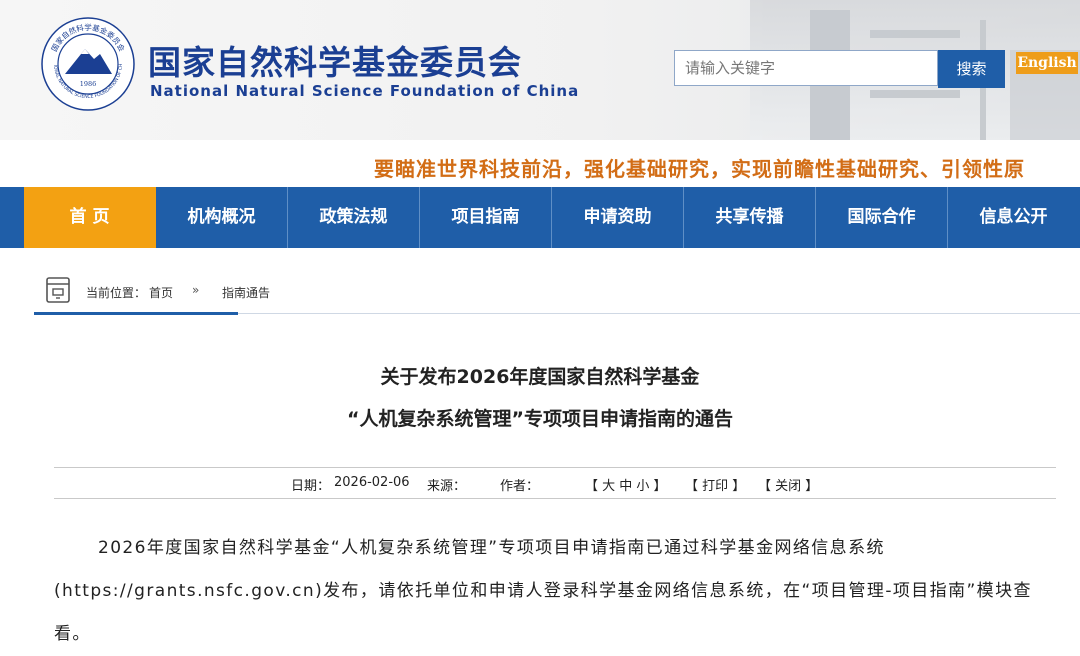 This screenshot has height=656, width=1080. What do you see at coordinates (311, 486) in the screenshot?
I see `date-label: 日期：` at bounding box center [311, 486].